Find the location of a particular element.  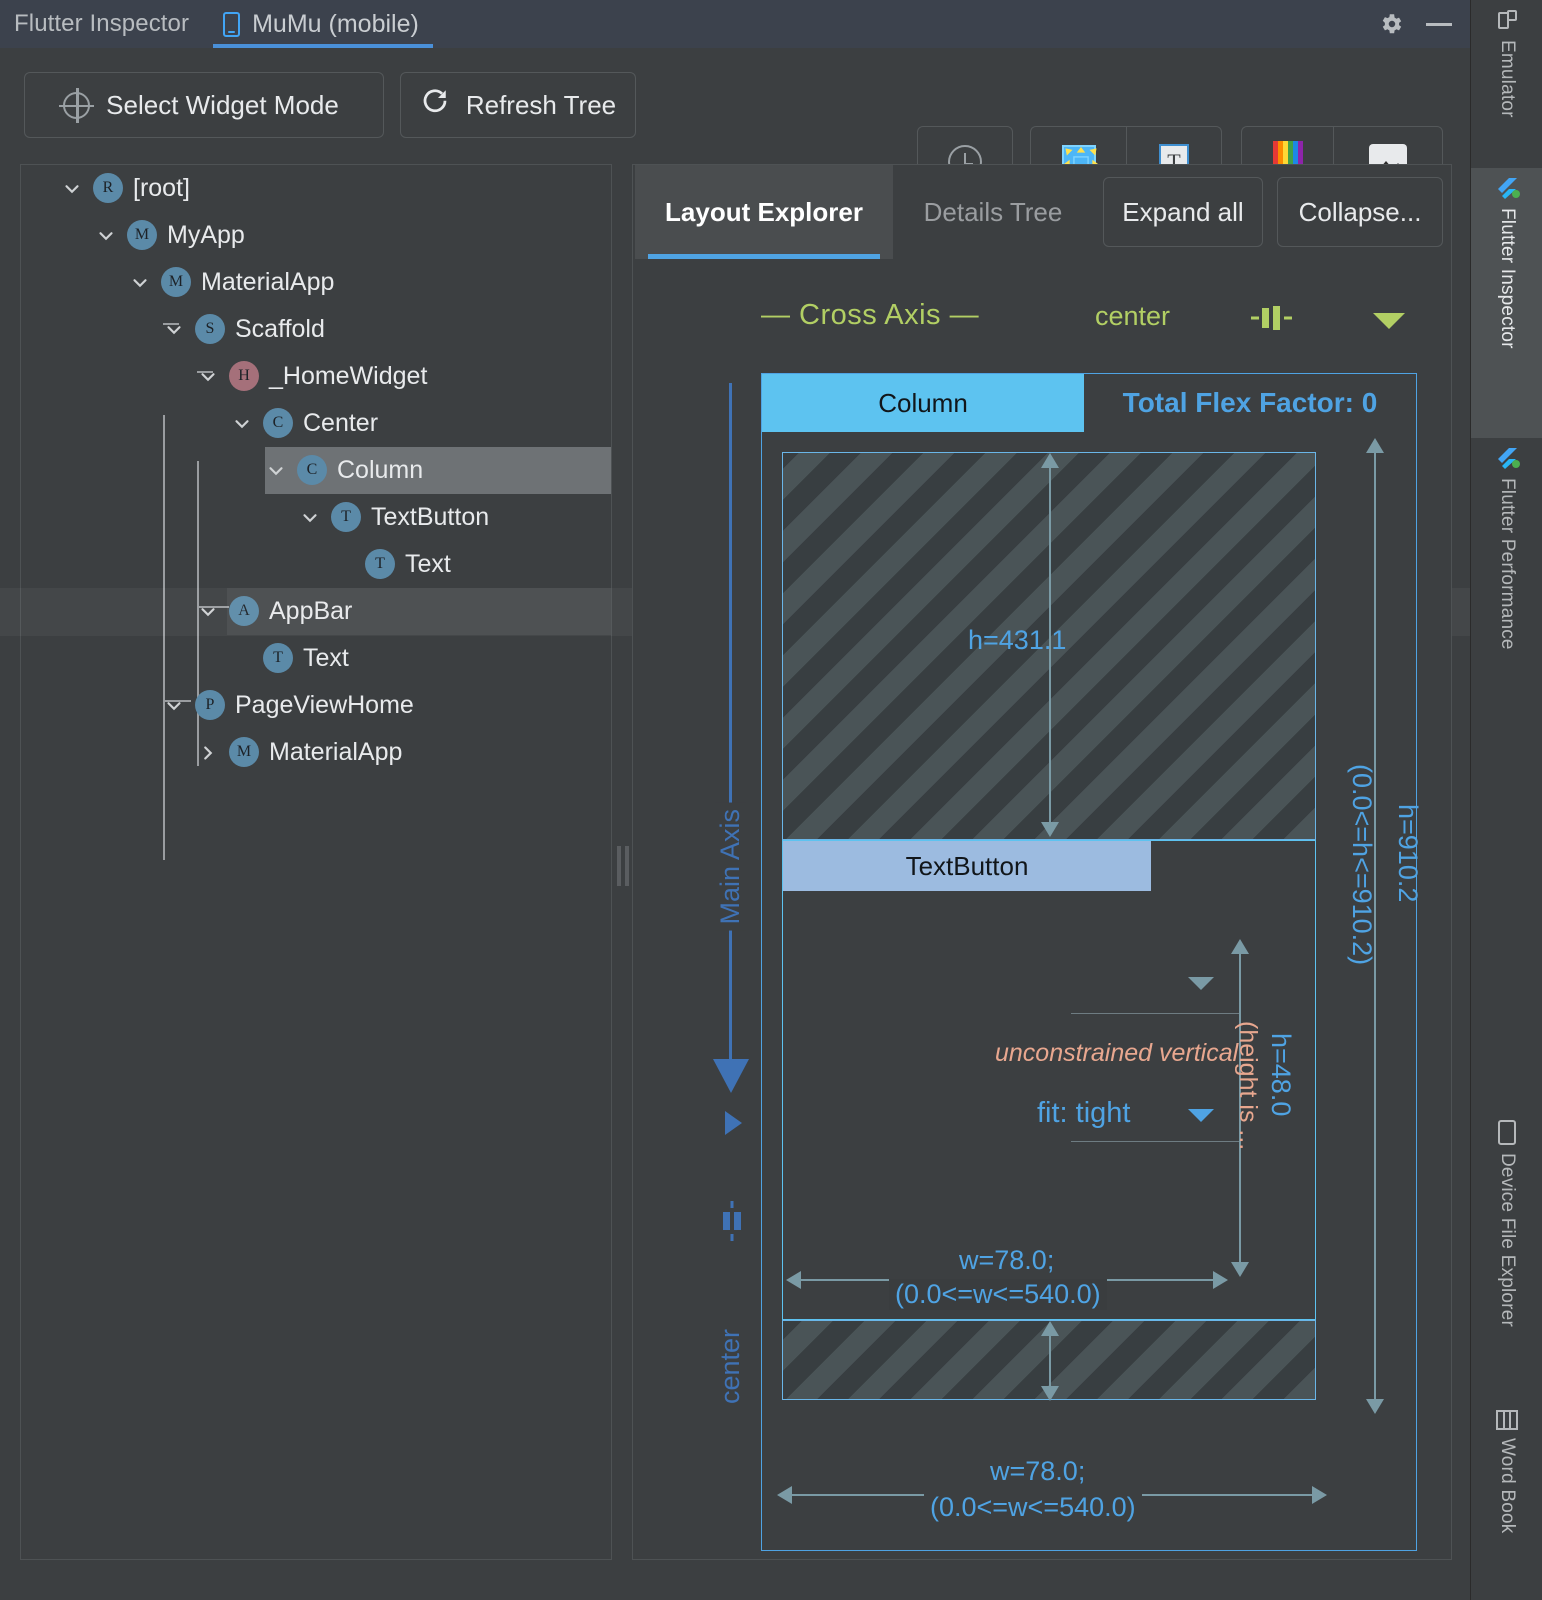

main-axis-rail: Main Axis center is located at coordinates (731, 948).